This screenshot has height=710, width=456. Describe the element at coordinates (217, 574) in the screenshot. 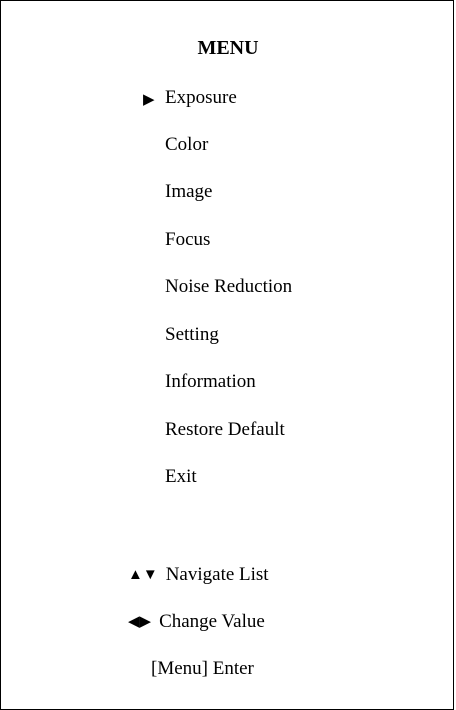

I see `hint-label: Navigate List` at that location.